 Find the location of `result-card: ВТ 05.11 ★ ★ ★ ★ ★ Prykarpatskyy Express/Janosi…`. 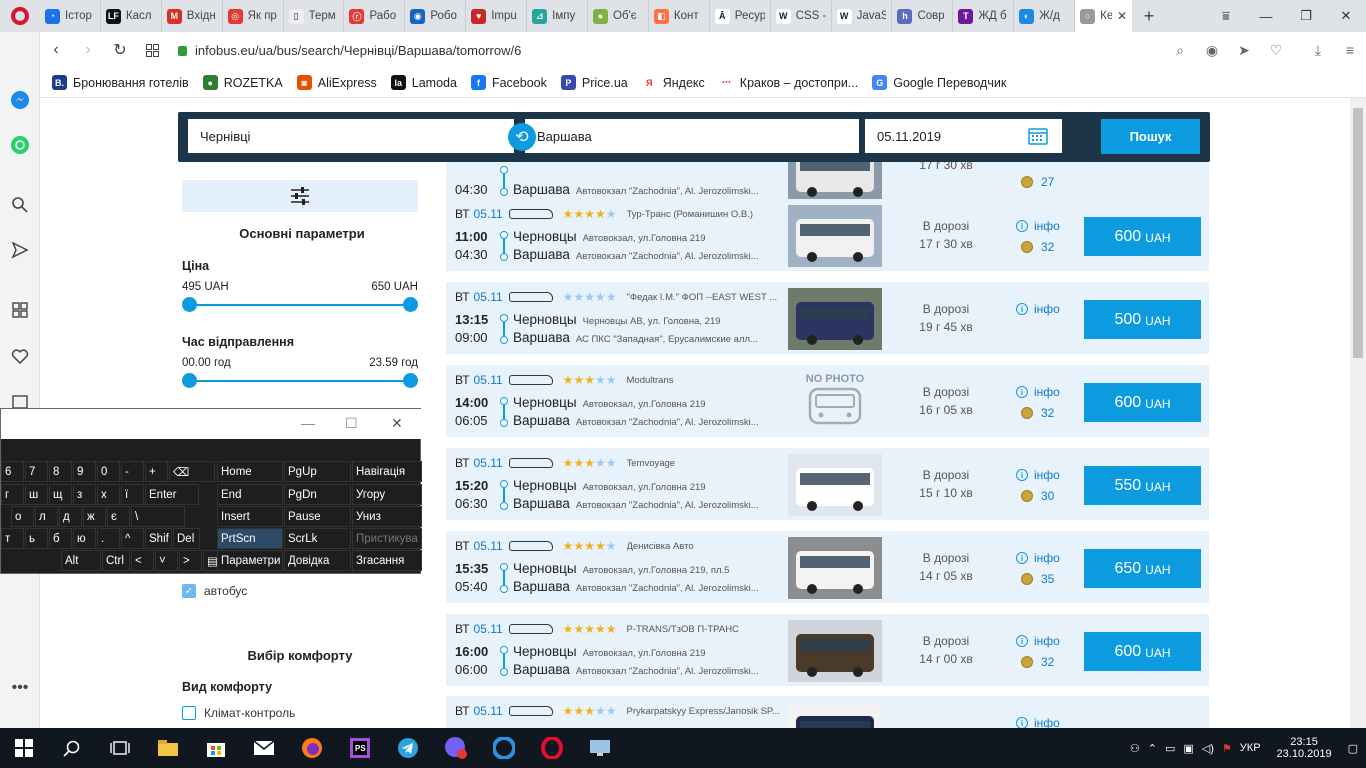

result-card: ВТ 05.11 ★ ★ ★ ★ ★ Prykarpatskyy Express/Janosi… is located at coordinates (827, 712).